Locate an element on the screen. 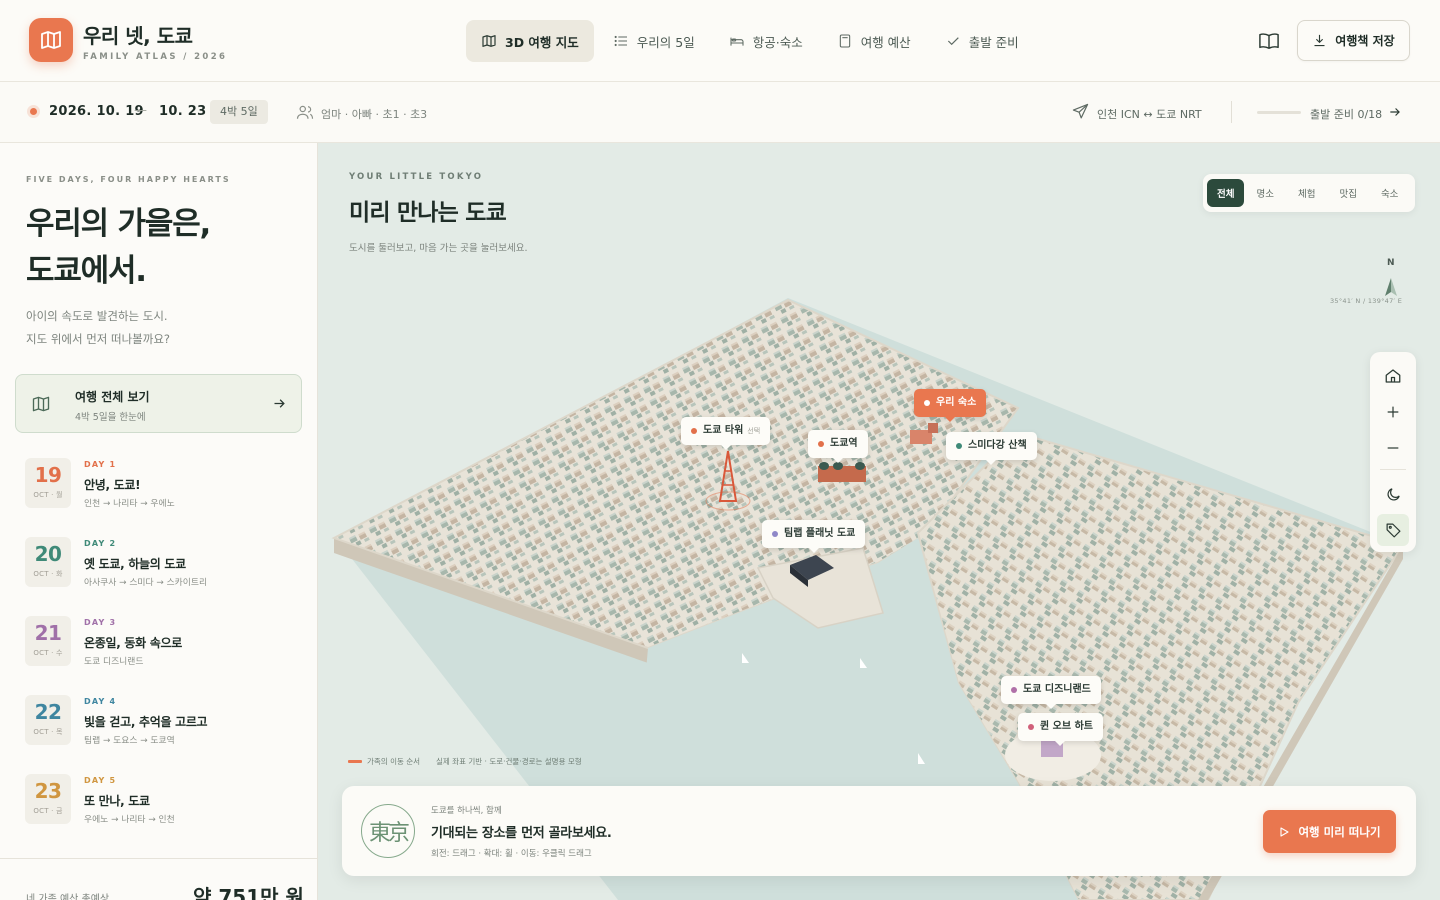  brand-subtitle: FAMILY ATLAS / 2026 is located at coordinates (155, 57).